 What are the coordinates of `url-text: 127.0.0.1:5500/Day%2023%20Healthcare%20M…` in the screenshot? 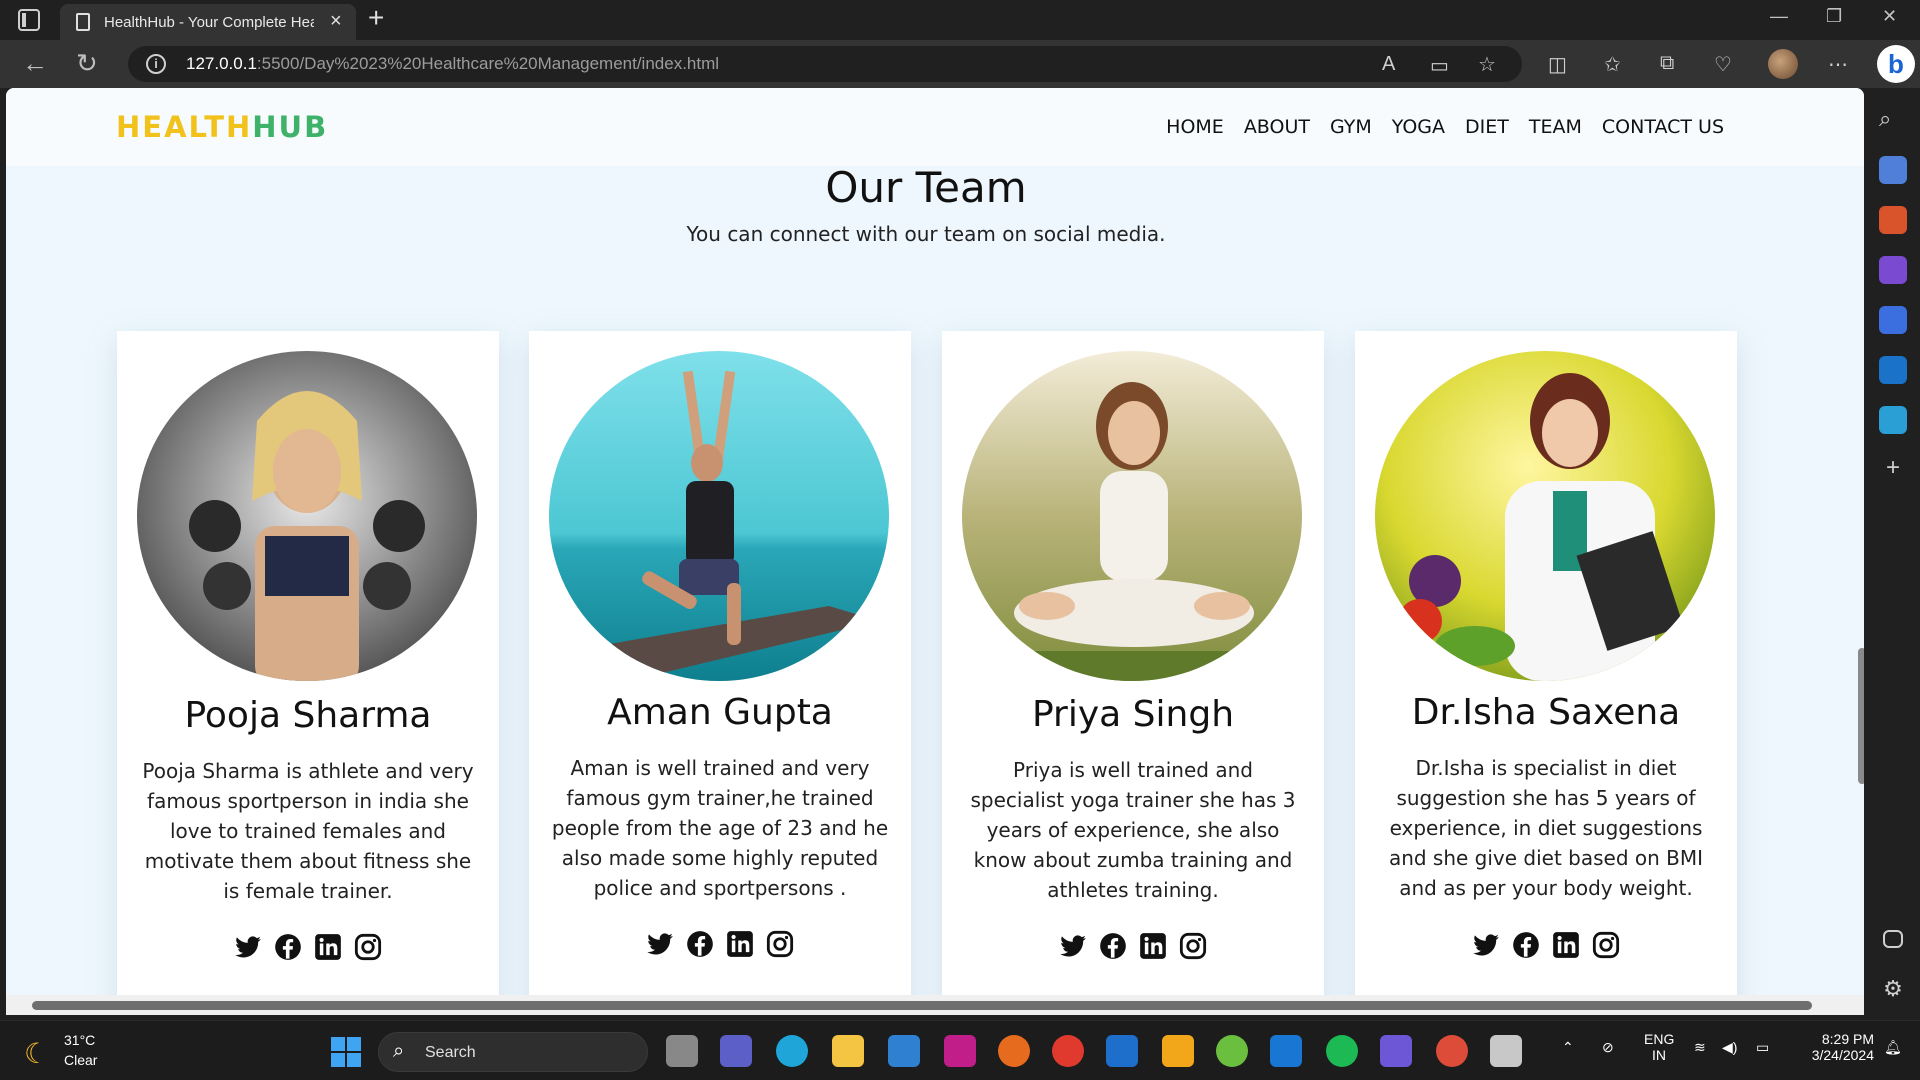 It's located at (452, 64).